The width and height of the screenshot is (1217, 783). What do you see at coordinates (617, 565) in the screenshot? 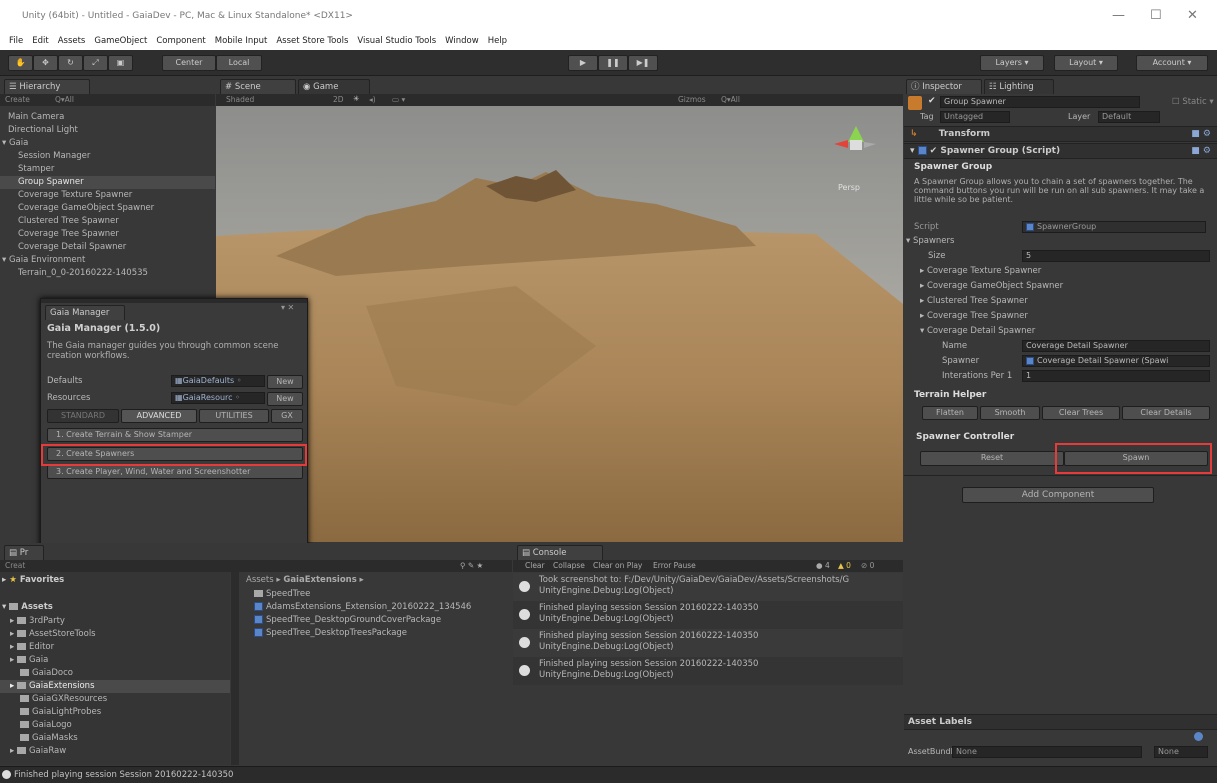
I see `console-clear-on-play-button: Clear on Play` at bounding box center [617, 565].